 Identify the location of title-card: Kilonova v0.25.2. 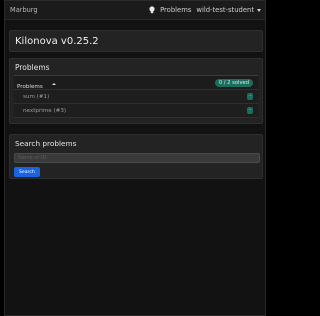
(136, 41).